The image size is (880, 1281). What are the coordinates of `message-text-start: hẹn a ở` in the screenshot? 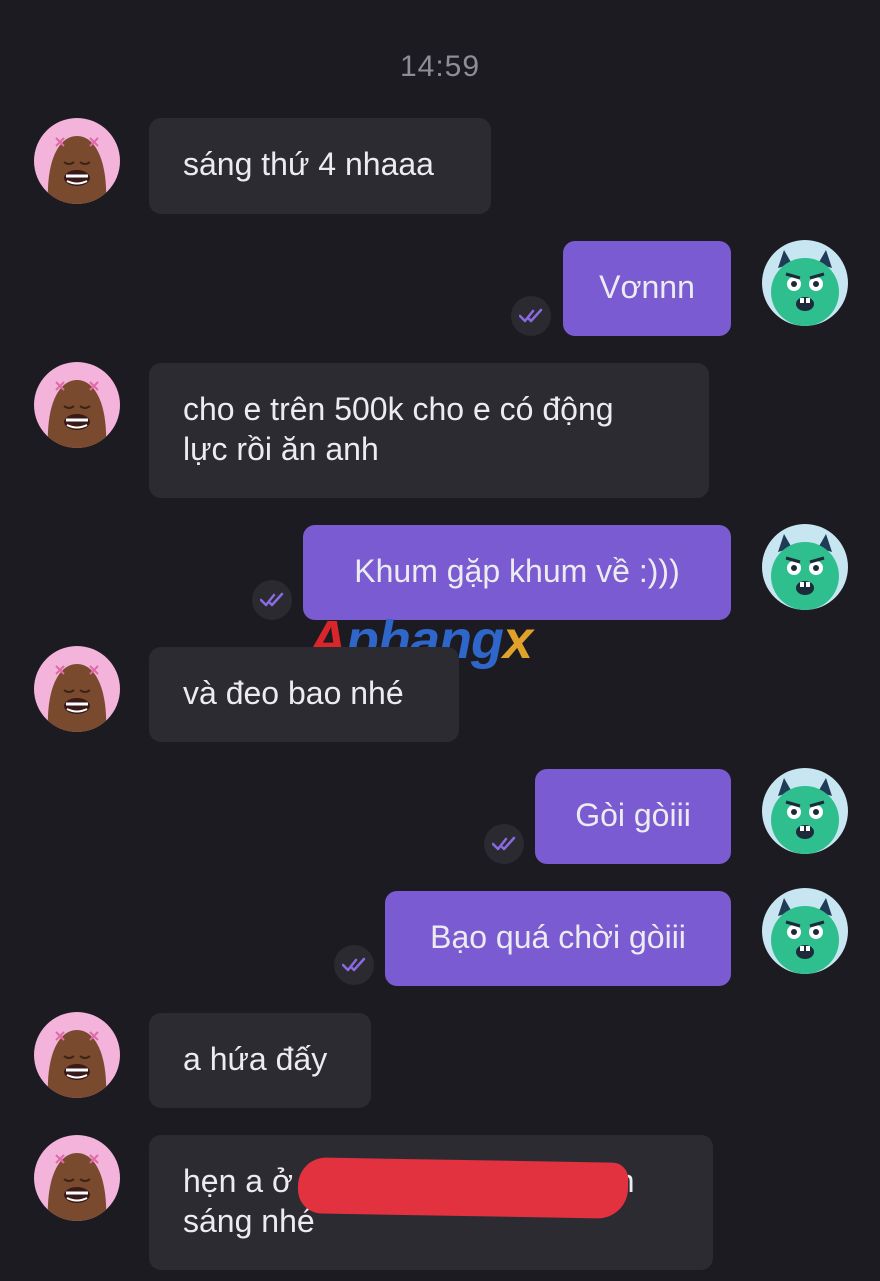 It's located at (238, 1181).